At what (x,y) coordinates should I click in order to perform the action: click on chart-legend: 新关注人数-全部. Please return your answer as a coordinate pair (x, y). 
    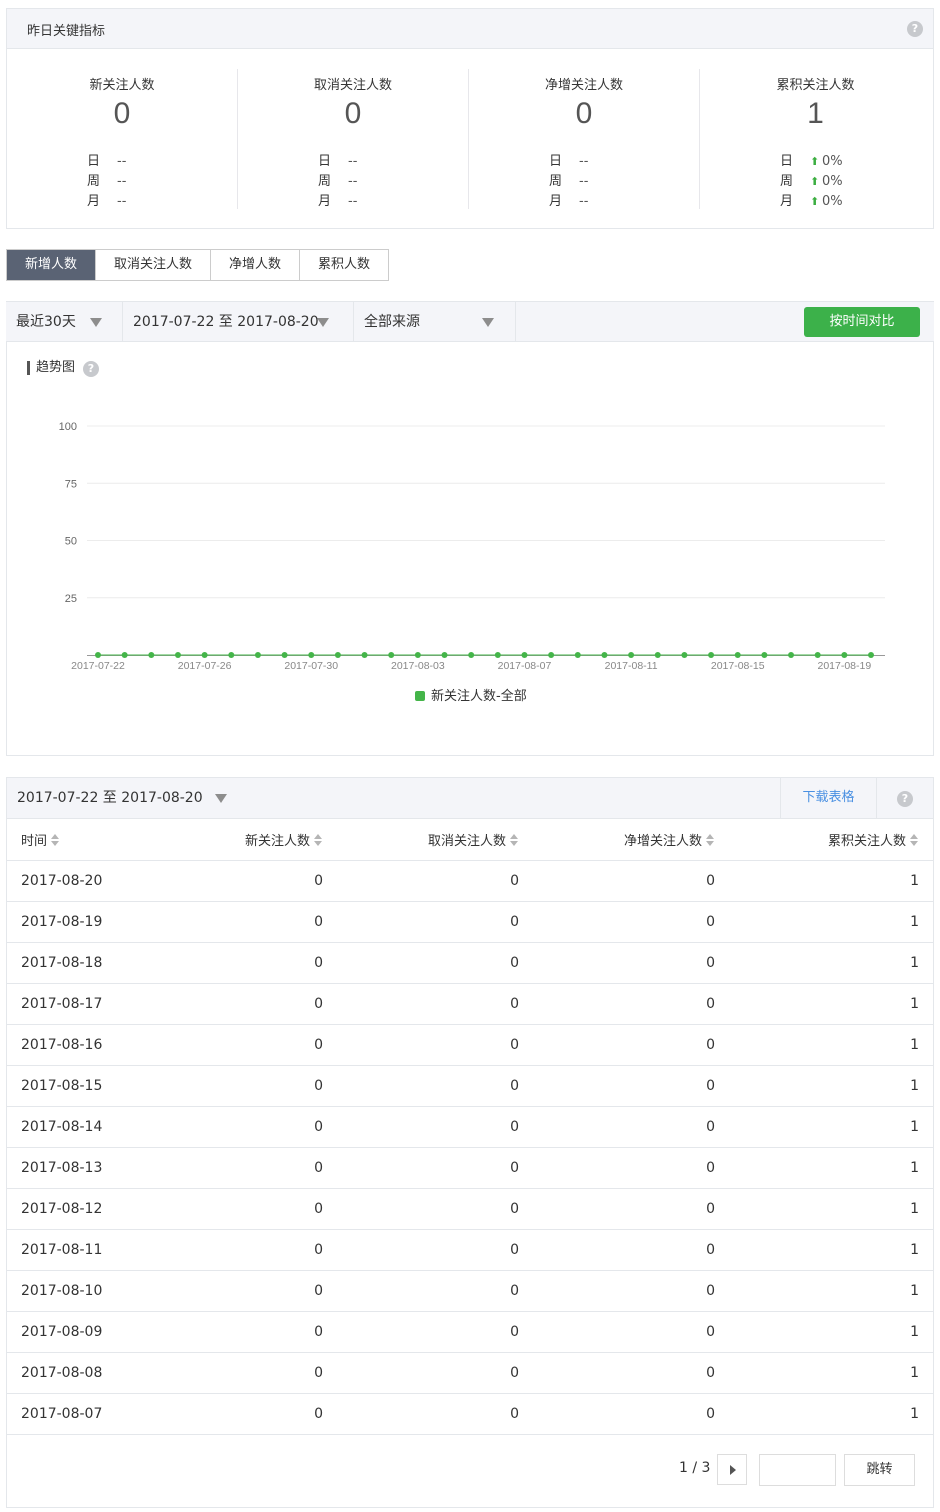
    Looking at the image, I should click on (471, 694).